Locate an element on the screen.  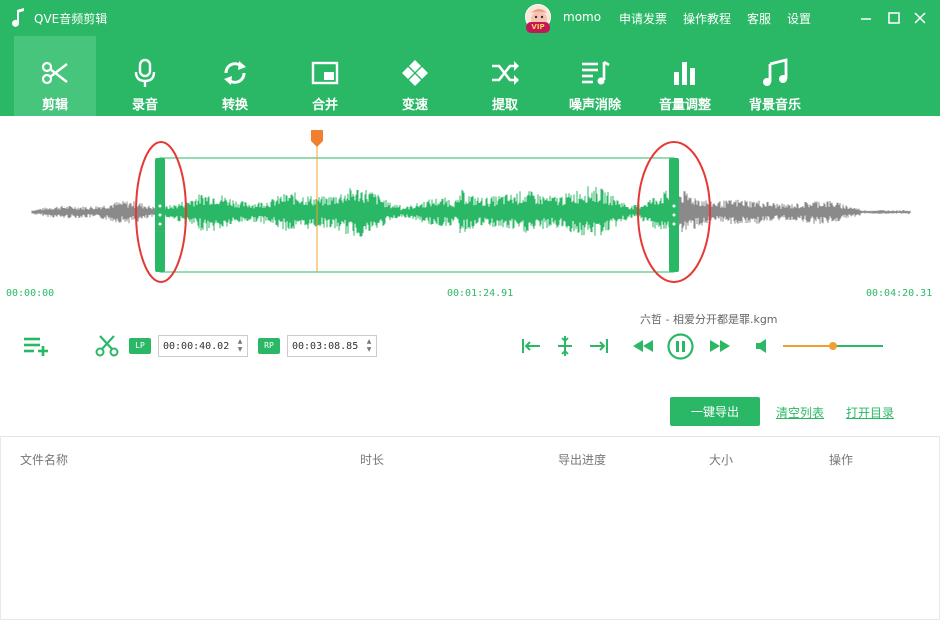
main-toolbar: 剪辑 录音 转换 合并 变速 提取 噪声消除 音量调整 背景音乐 is located at coordinates (470, 76).